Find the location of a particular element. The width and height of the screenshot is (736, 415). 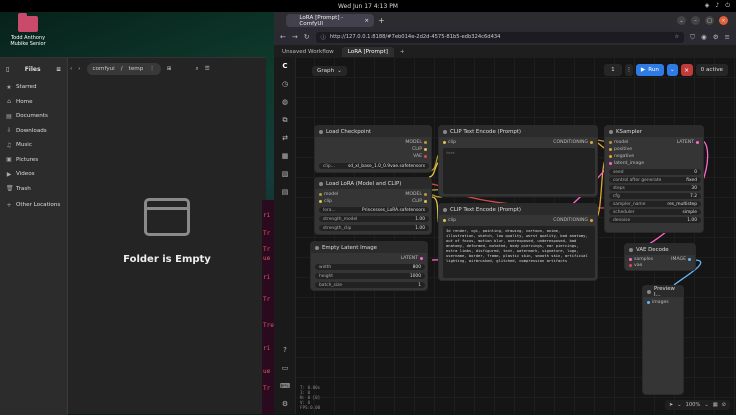

node-vae-decode: VAE Decode samples vae IMAGE is located at coordinates (660, 257).